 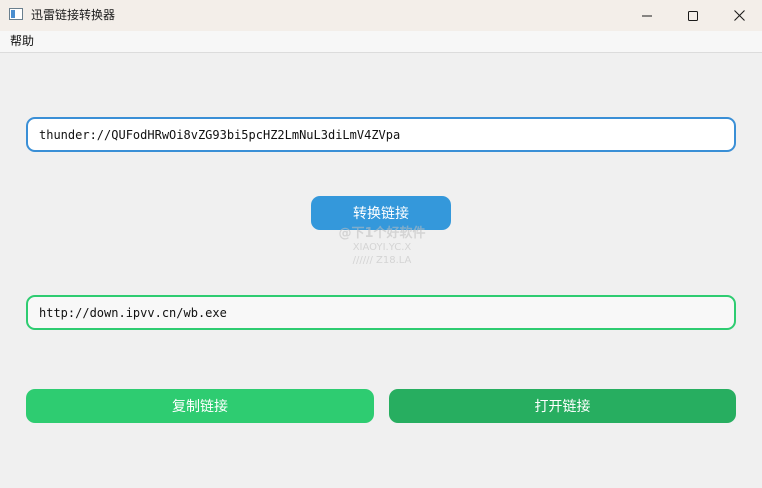 I want to click on convert-button: 转换链接, so click(x=381, y=213).